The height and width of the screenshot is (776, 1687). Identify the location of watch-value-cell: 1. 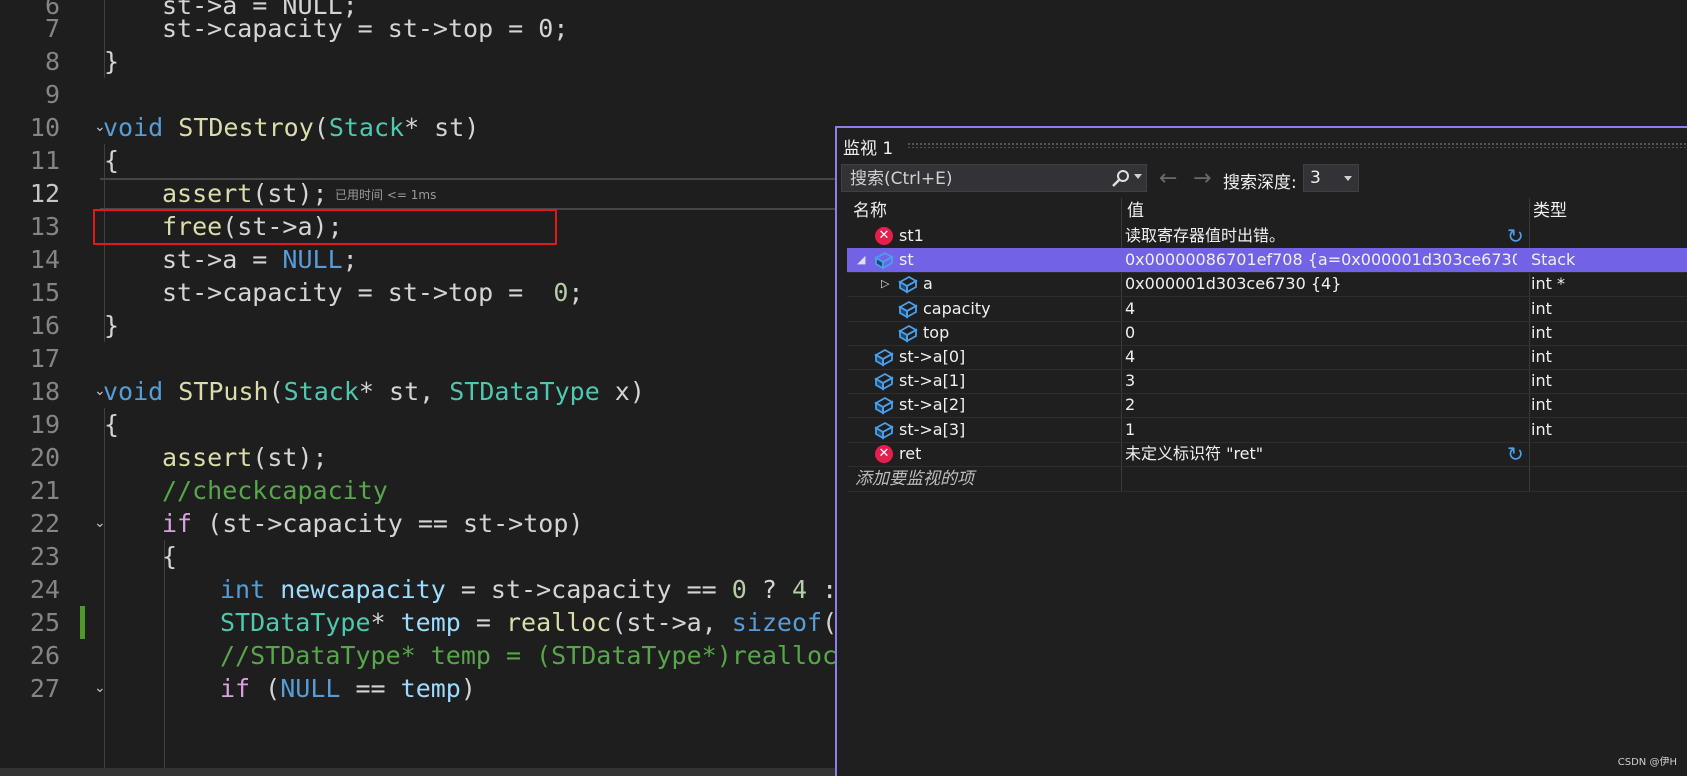
(1321, 430).